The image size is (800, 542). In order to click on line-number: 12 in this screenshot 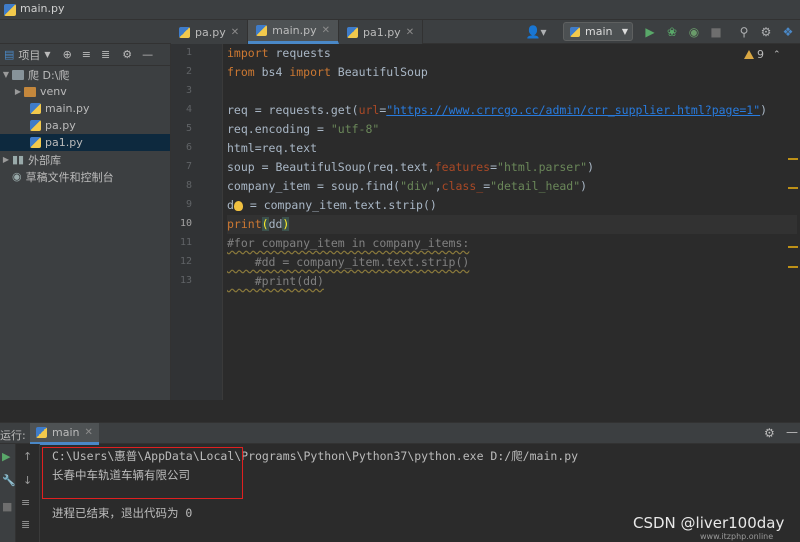, I will do `click(185, 261)`.